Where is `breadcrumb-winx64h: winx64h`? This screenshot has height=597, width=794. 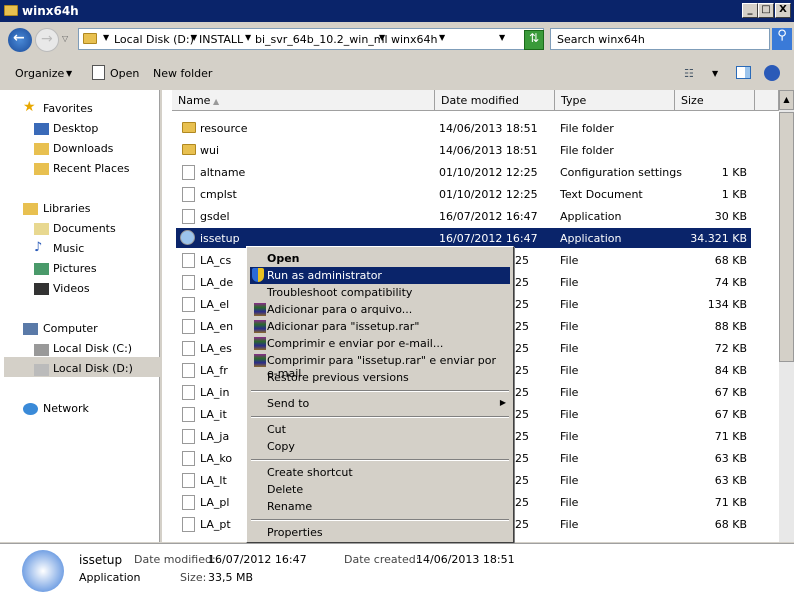
breadcrumb-winx64h: winx64h is located at coordinates (414, 39).